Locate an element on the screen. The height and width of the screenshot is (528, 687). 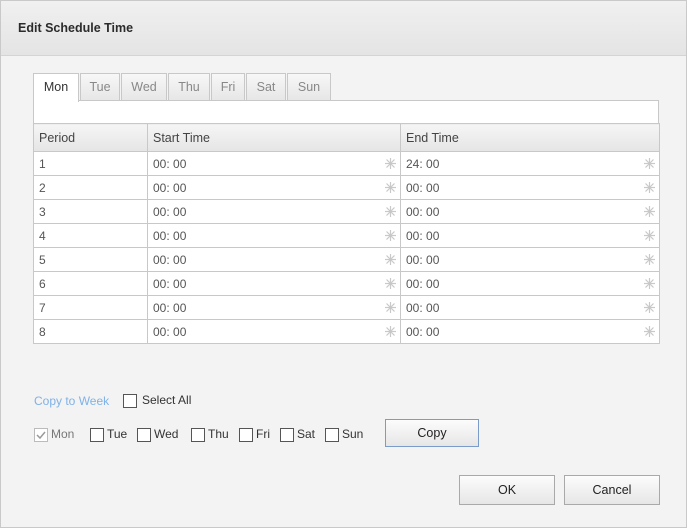
period-value: 4 is located at coordinates (42, 235).